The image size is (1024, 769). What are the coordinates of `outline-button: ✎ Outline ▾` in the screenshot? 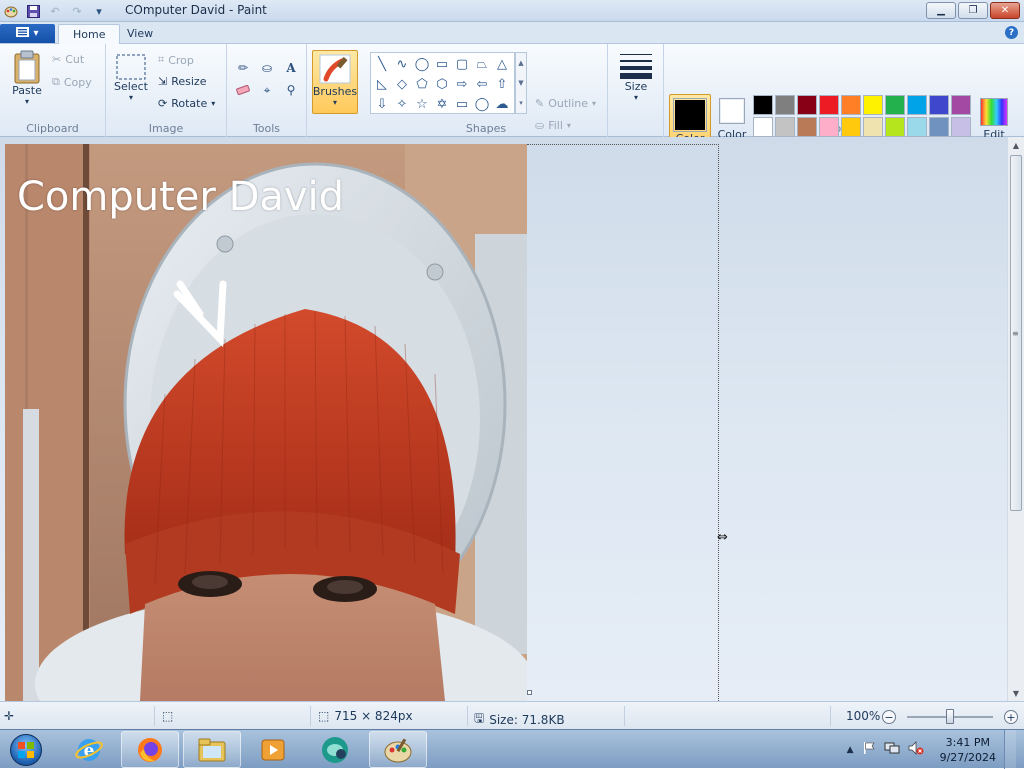 It's located at (565, 103).